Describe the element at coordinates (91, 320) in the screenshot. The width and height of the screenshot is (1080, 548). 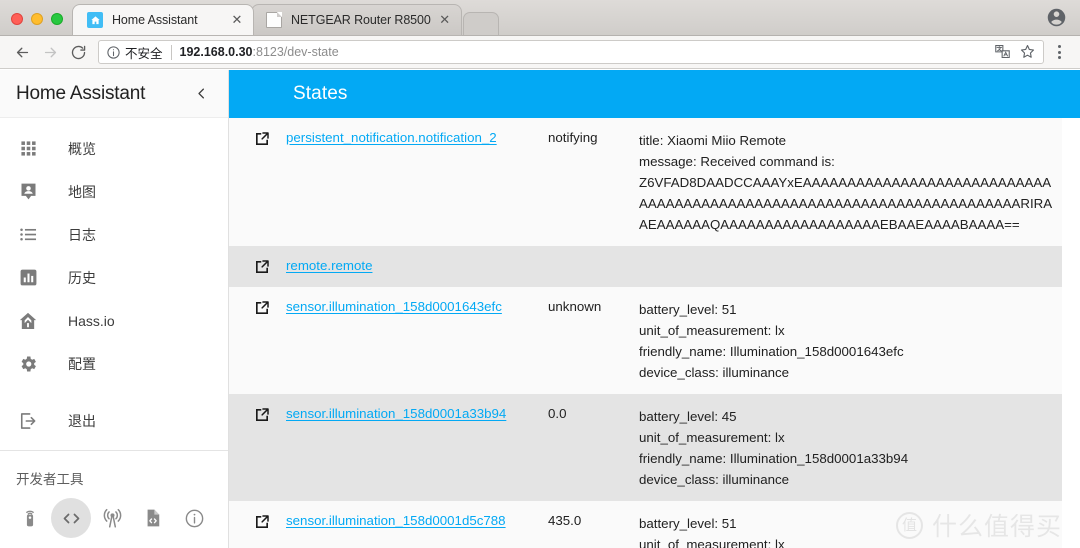
I see `sidebar-item-label: Hass.io` at that location.